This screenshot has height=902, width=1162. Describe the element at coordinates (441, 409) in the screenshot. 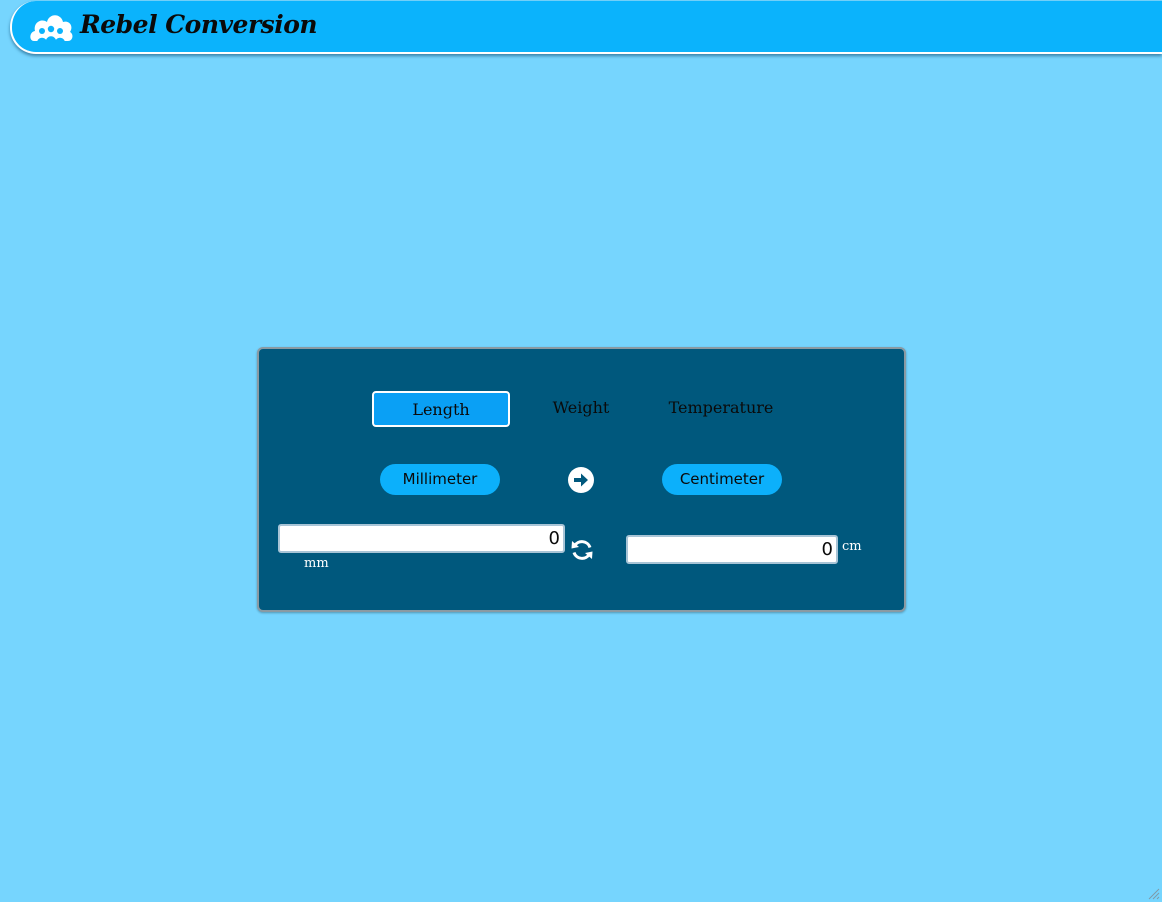

I see `tab-length: Length` at that location.